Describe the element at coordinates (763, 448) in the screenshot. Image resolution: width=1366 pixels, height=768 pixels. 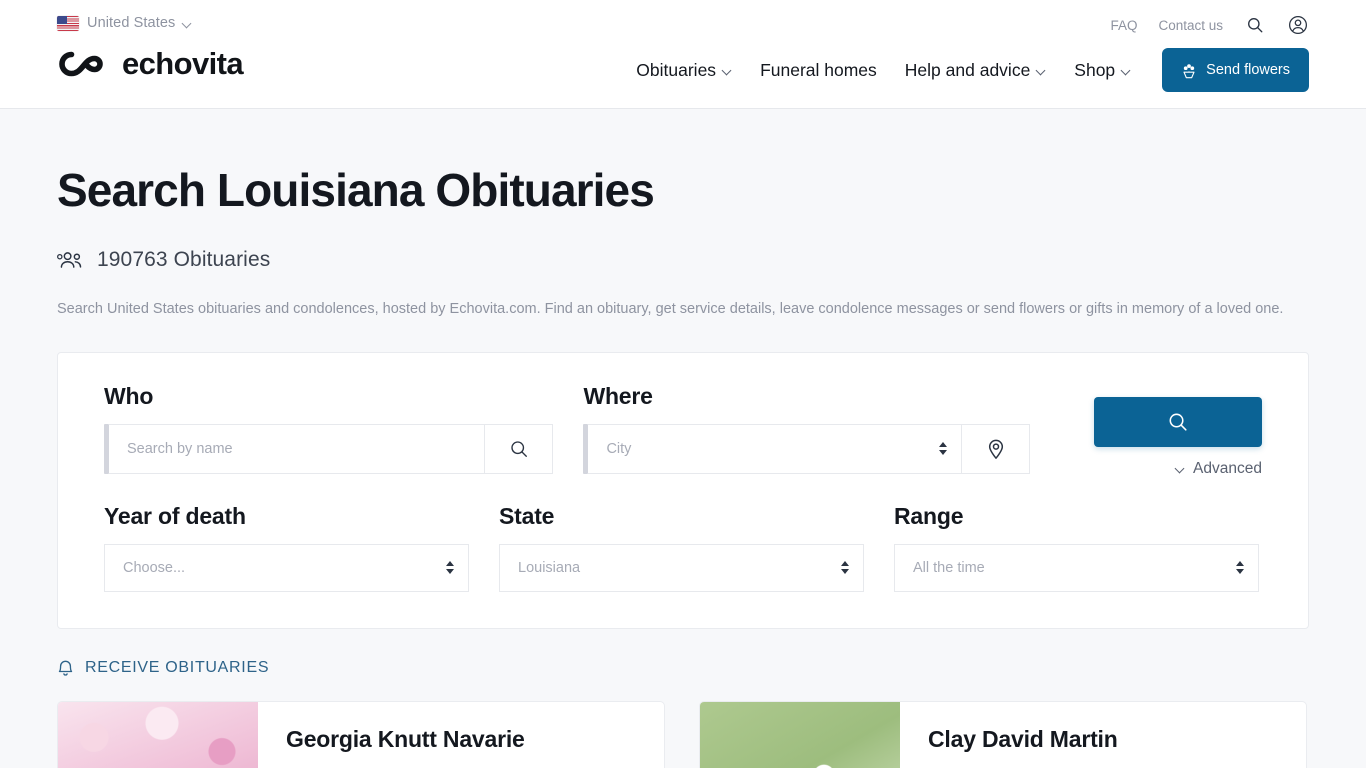
I see `city-select: City` at that location.